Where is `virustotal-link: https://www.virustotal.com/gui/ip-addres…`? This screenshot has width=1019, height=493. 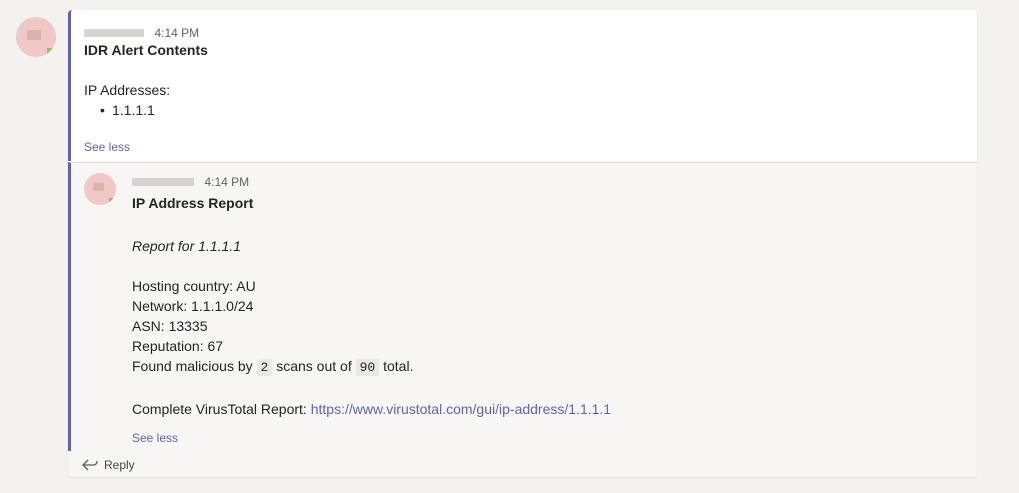 virustotal-link: https://www.virustotal.com/gui/ip-addres… is located at coordinates (461, 409).